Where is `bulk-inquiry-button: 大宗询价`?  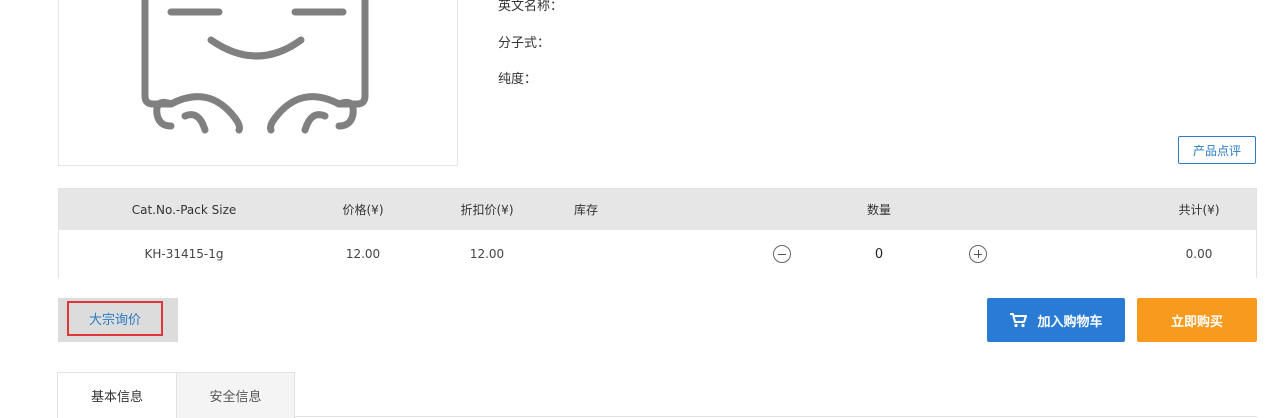
bulk-inquiry-button: 大宗询价 is located at coordinates (115, 318).